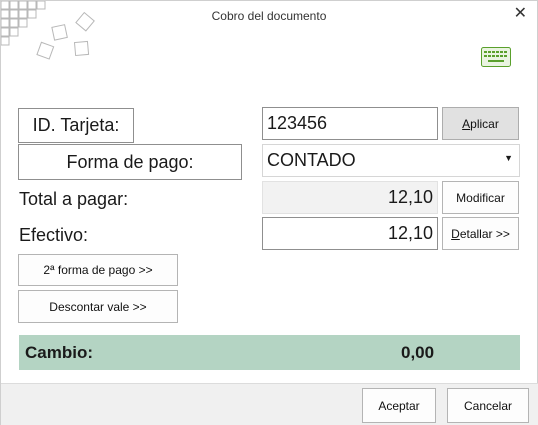  I want to click on change-value: 0,00, so click(418, 352).